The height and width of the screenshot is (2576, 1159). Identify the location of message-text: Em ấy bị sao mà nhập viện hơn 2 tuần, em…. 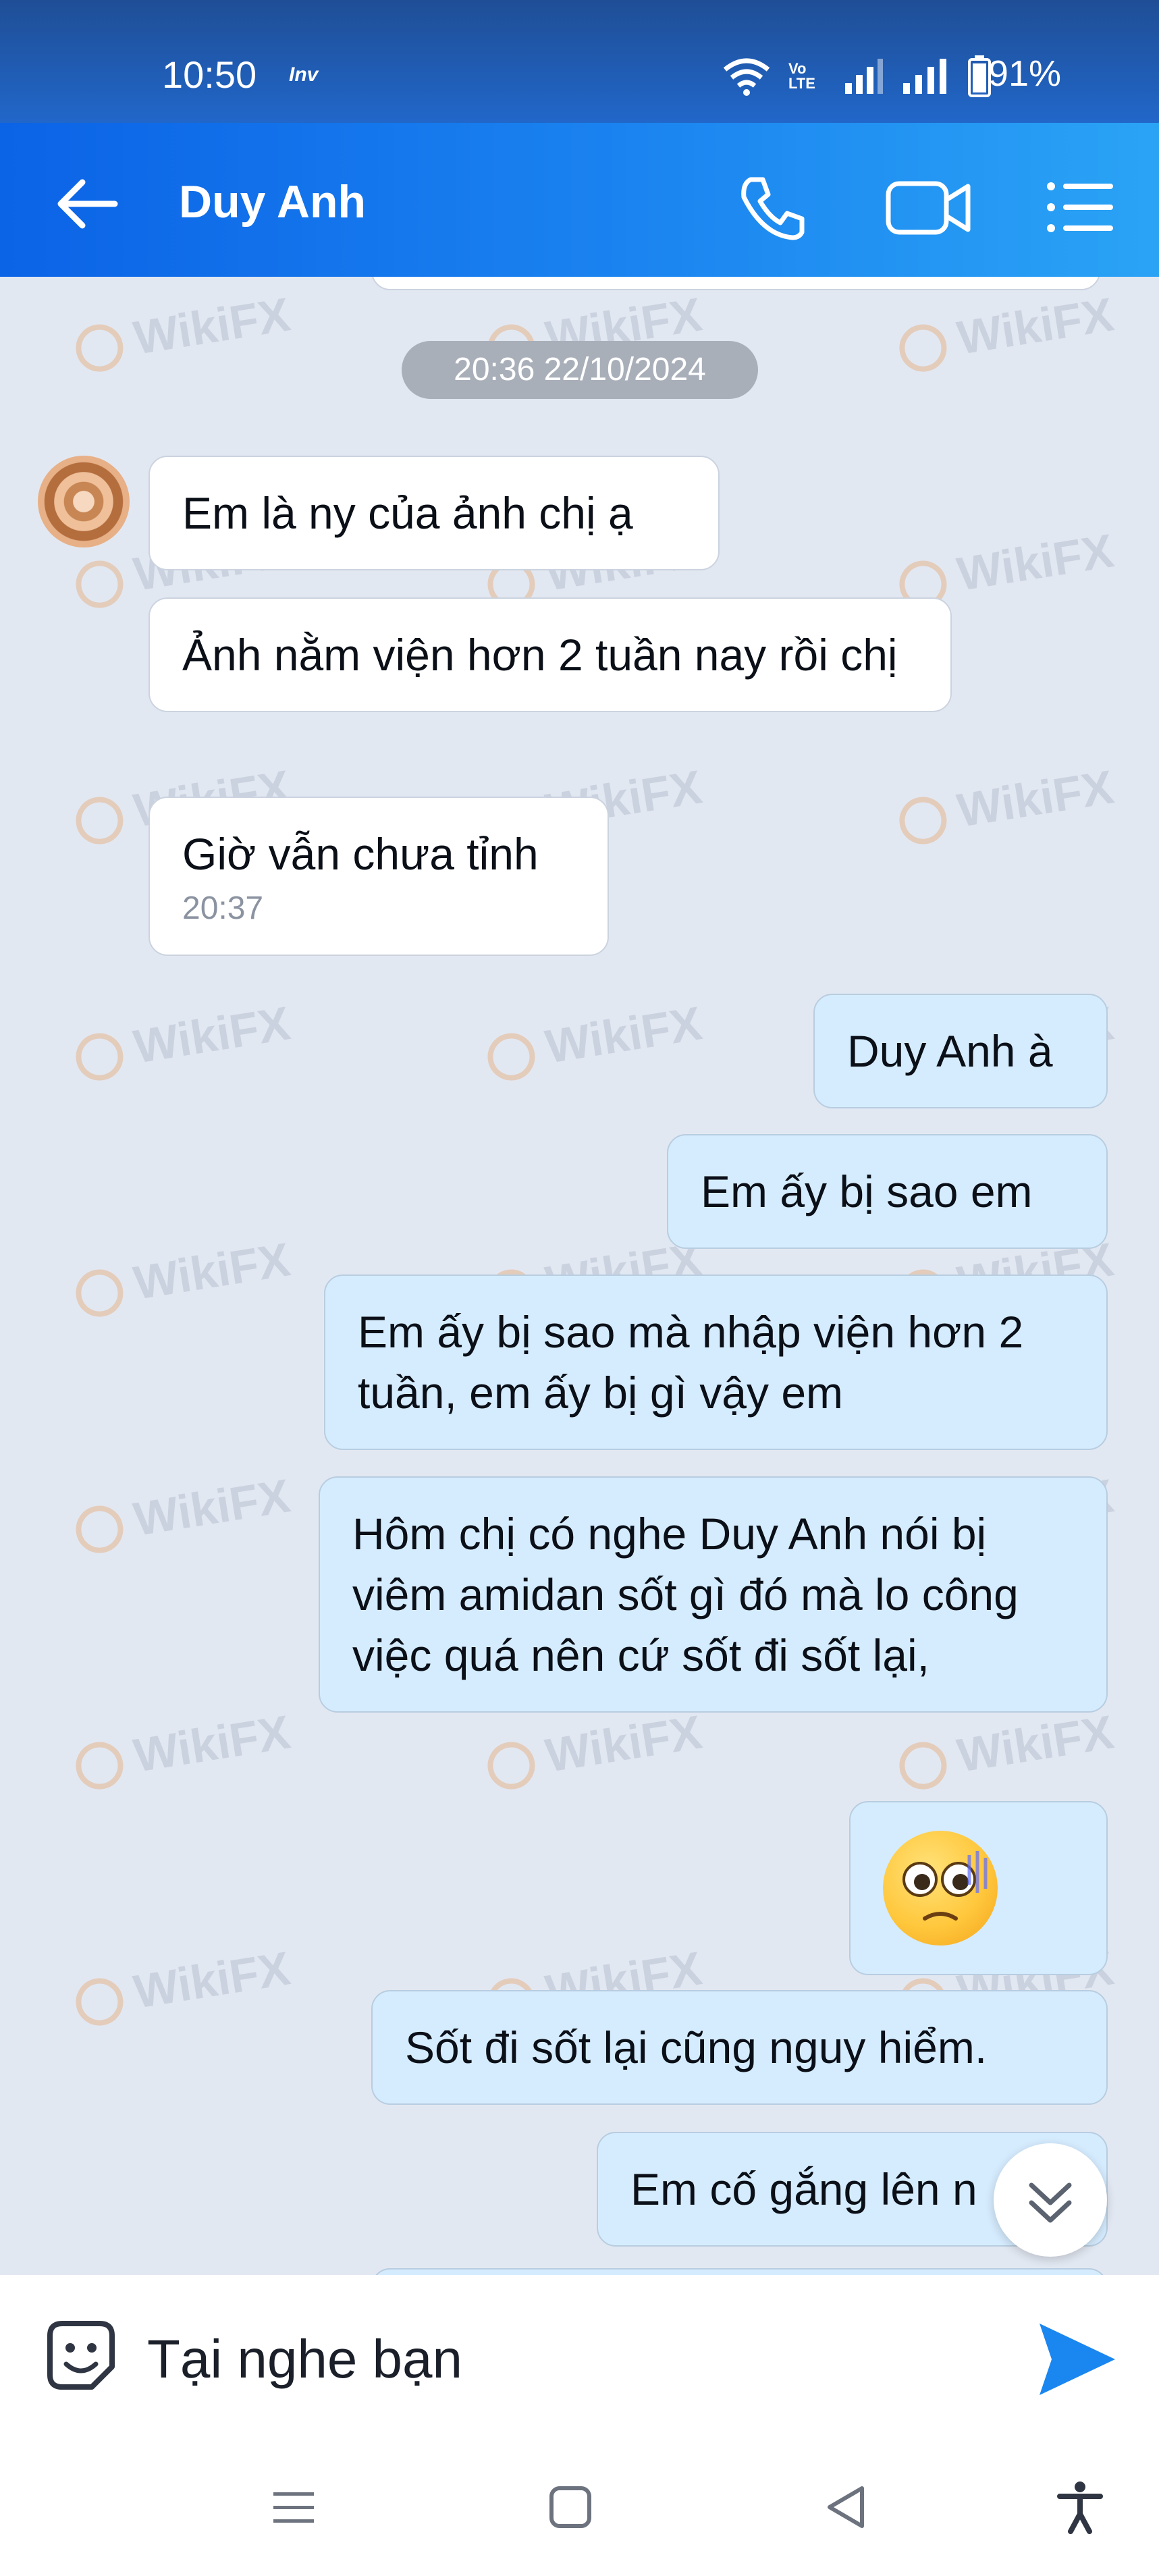
(691, 1362).